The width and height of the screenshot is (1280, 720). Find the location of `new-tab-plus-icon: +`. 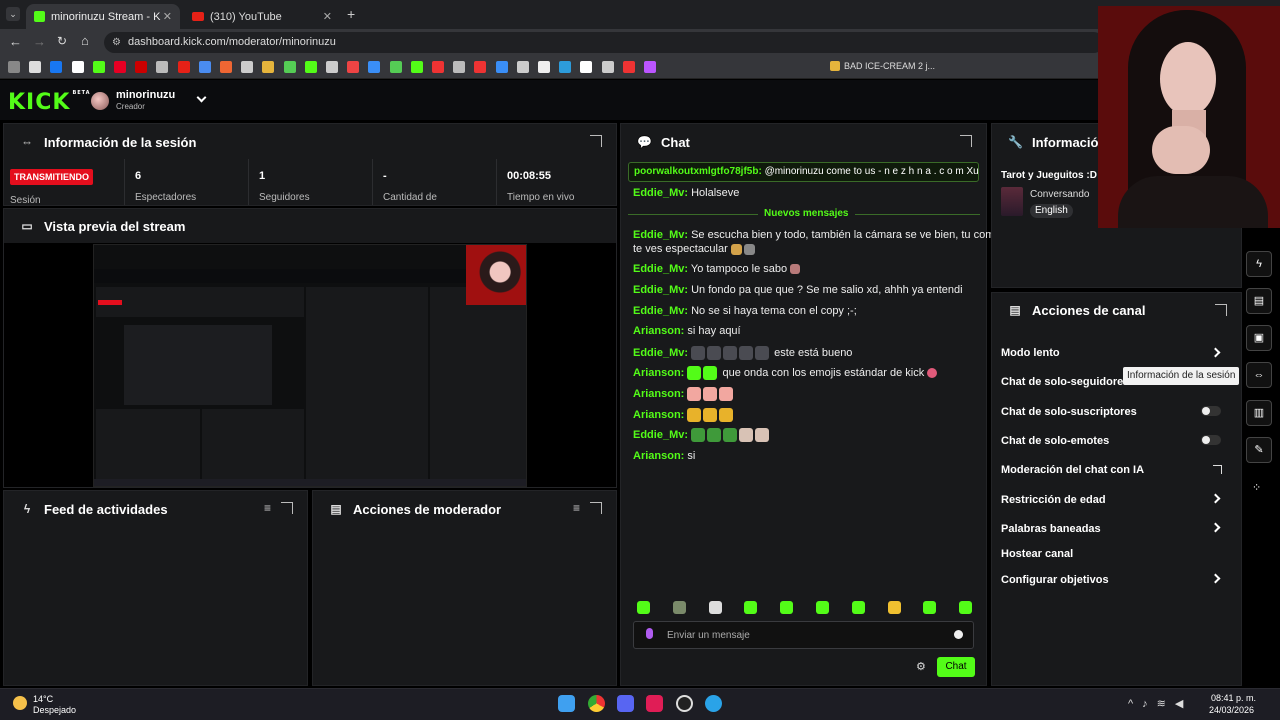

new-tab-plus-icon: + is located at coordinates (351, 14).